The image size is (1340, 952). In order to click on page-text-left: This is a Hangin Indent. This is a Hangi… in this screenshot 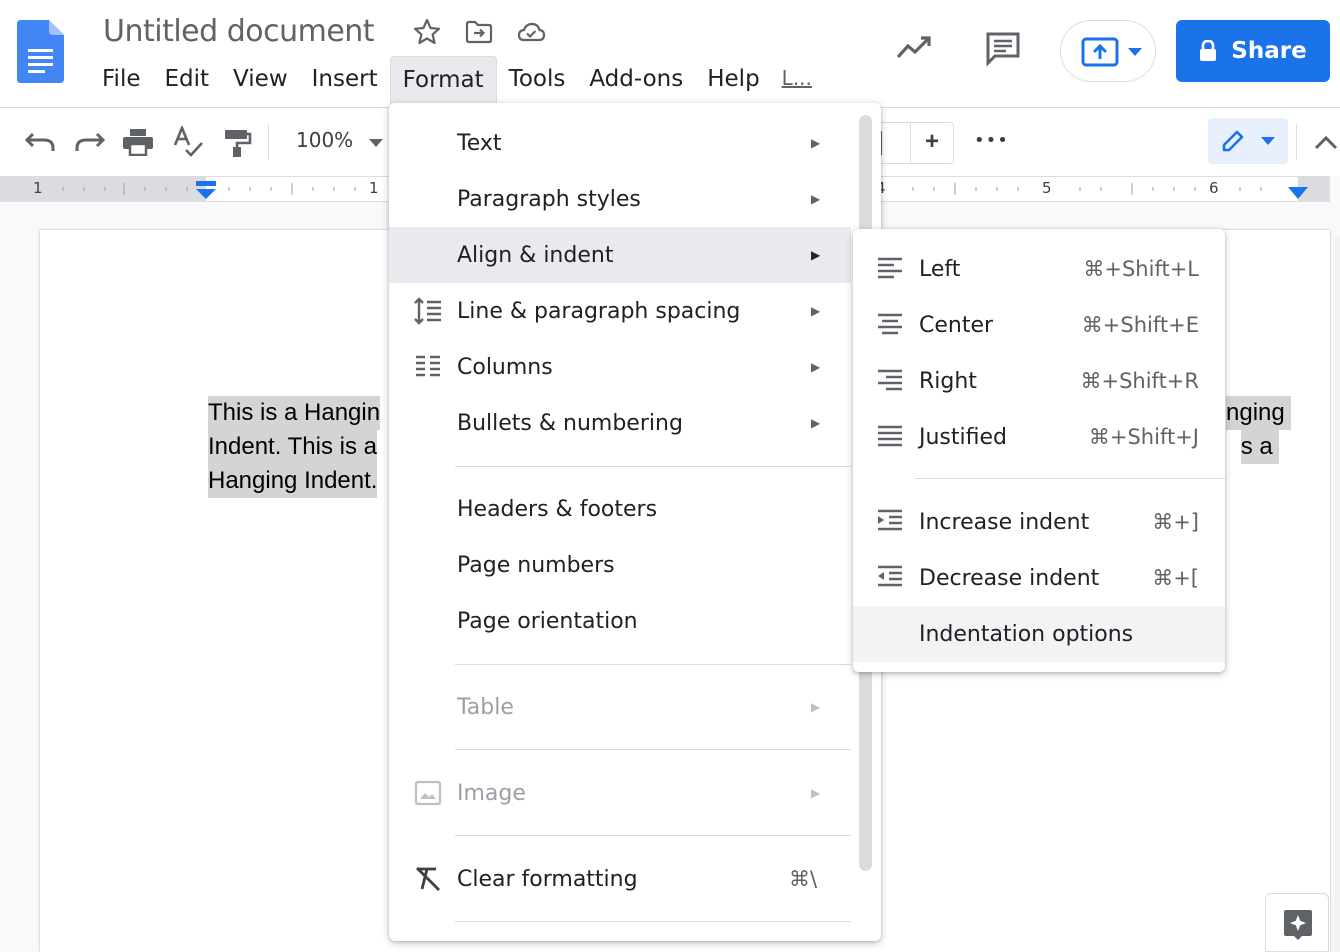, I will do `click(294, 447)`.